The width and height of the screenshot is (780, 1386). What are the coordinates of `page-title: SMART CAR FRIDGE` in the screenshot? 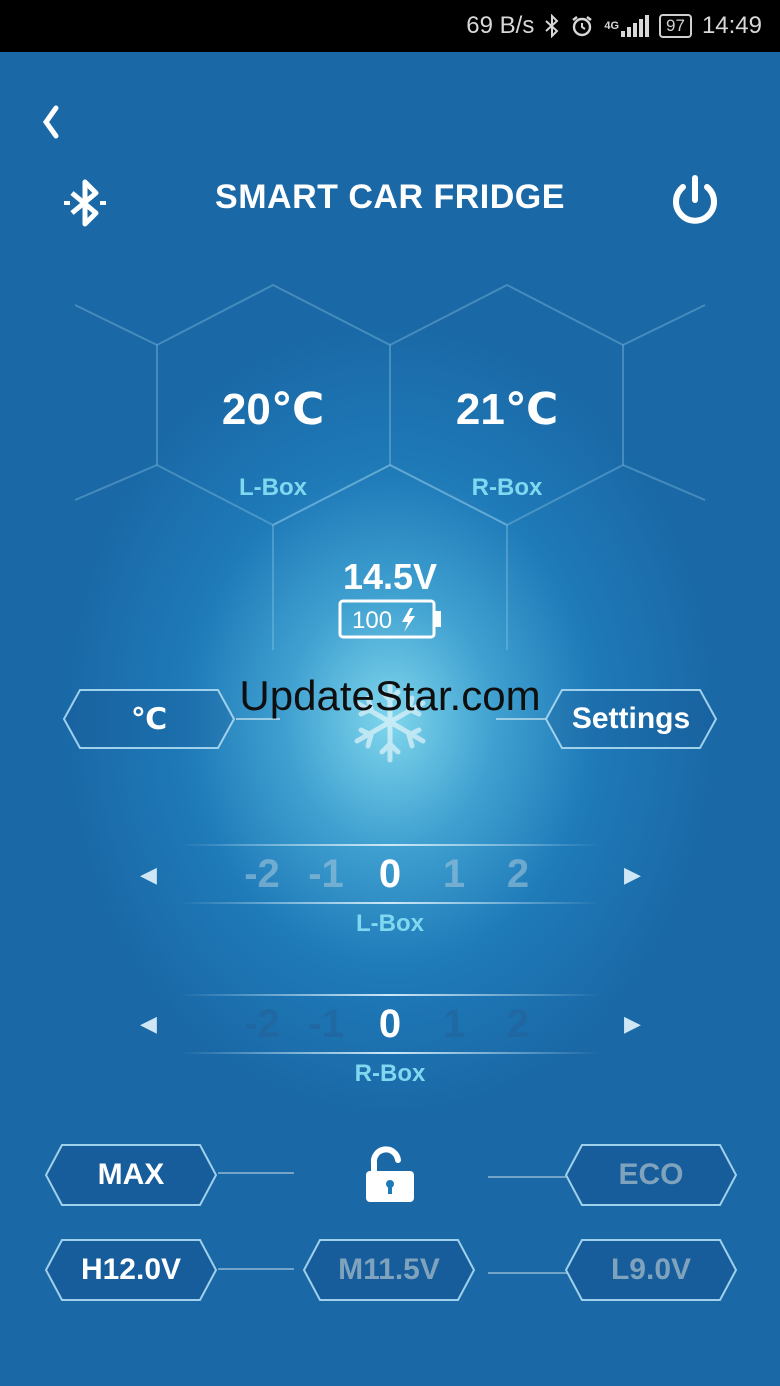 It's located at (390, 197).